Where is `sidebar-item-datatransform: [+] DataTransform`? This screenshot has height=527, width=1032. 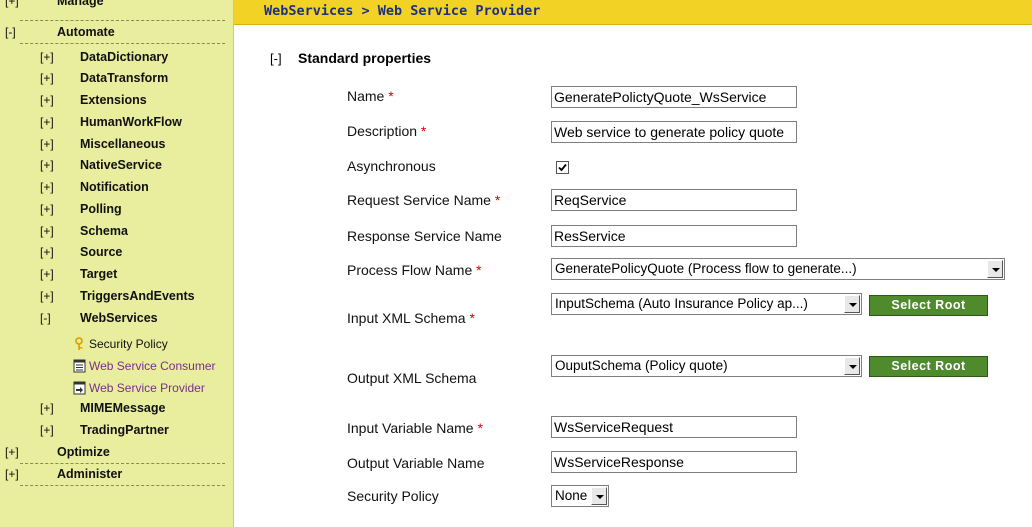
sidebar-item-datatransform: [+] DataTransform is located at coordinates (116, 78).